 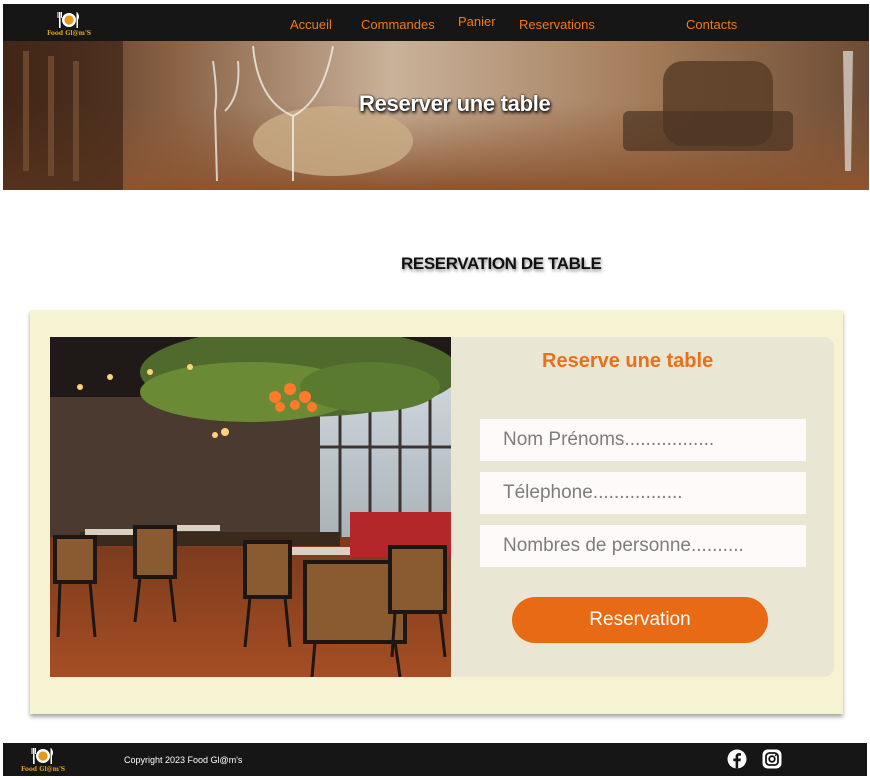 I want to click on copyright-text: Copyright 2023 Food Gl@m's, so click(x=183, y=760).